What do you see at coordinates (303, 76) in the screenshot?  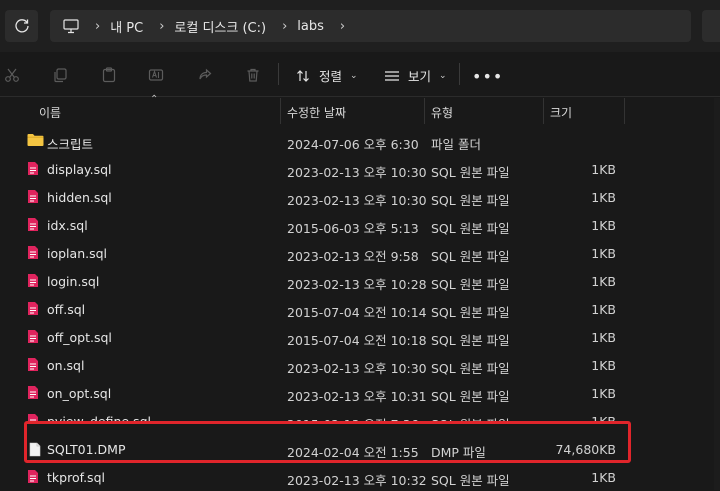 I see `sort-icon` at bounding box center [303, 76].